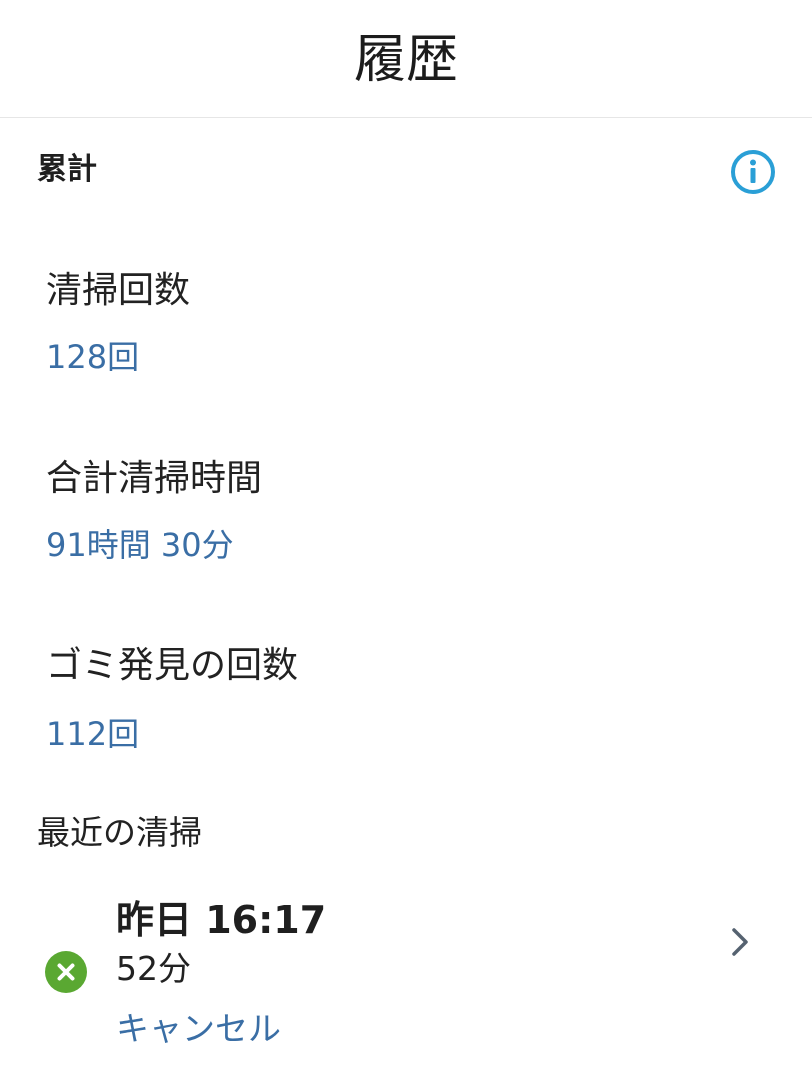 The height and width of the screenshot is (1080, 812). Describe the element at coordinates (153, 968) in the screenshot. I see `recent-item-duration: 52分` at that location.